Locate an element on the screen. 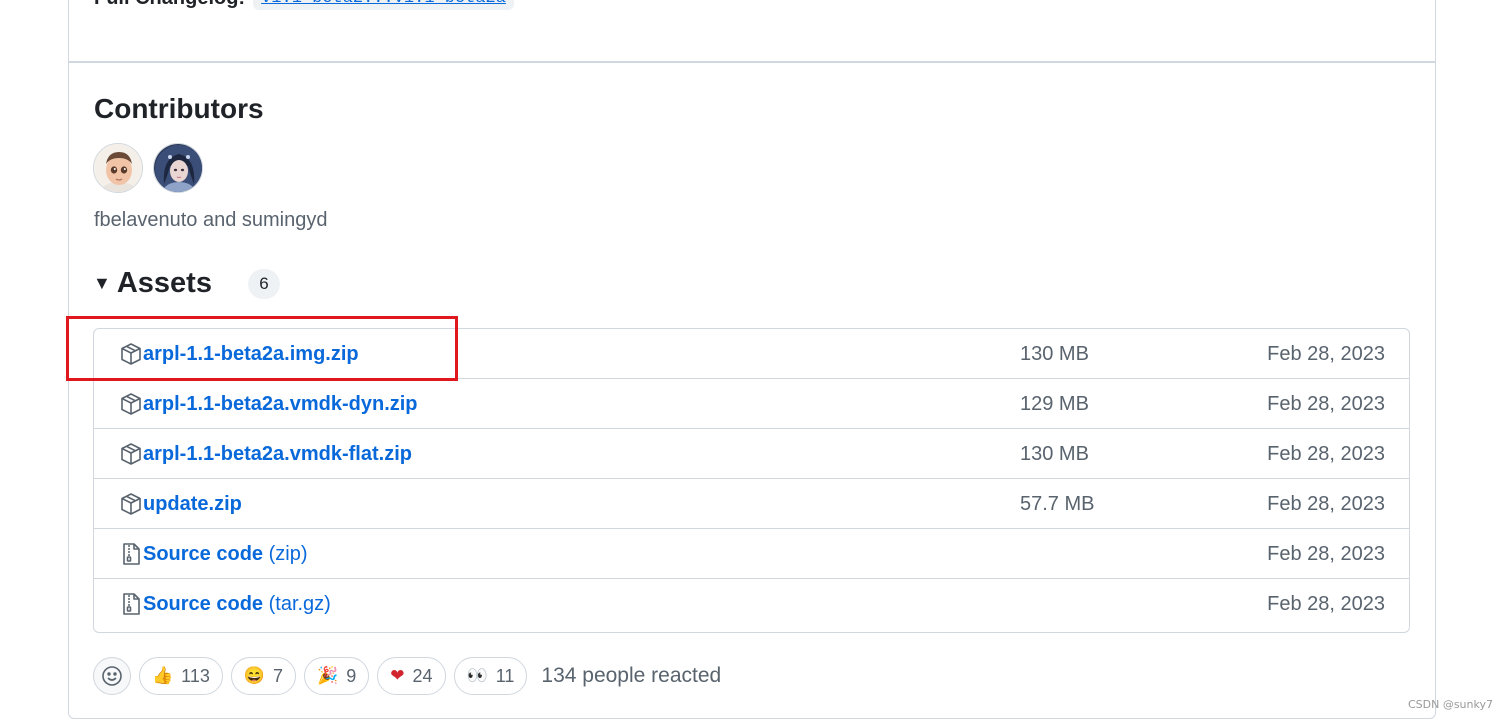 The width and height of the screenshot is (1507, 720). reactions-summary: 134 people reacted is located at coordinates (631, 675).